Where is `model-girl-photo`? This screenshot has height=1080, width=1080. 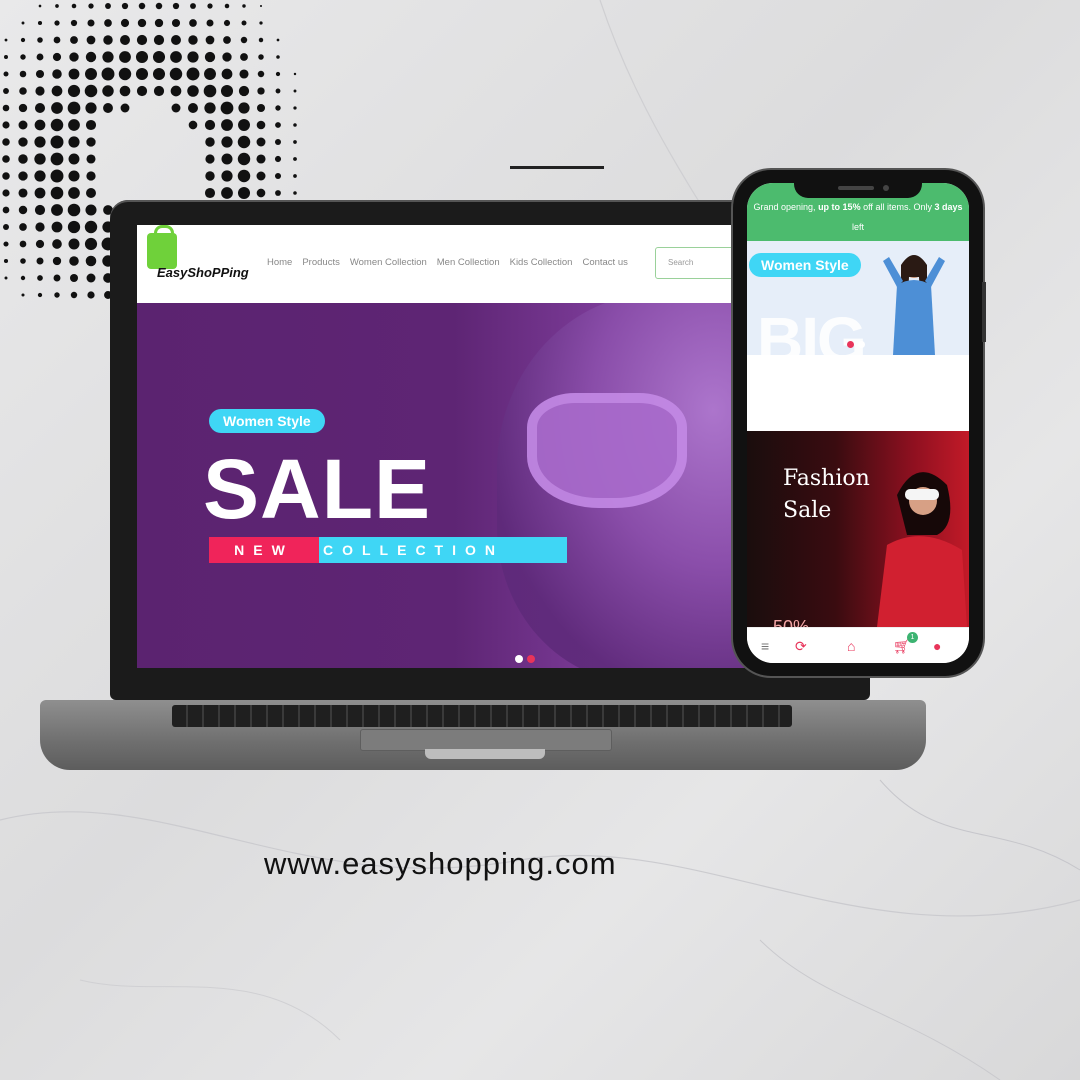
model-girl-photo is located at coordinates (914, 305).